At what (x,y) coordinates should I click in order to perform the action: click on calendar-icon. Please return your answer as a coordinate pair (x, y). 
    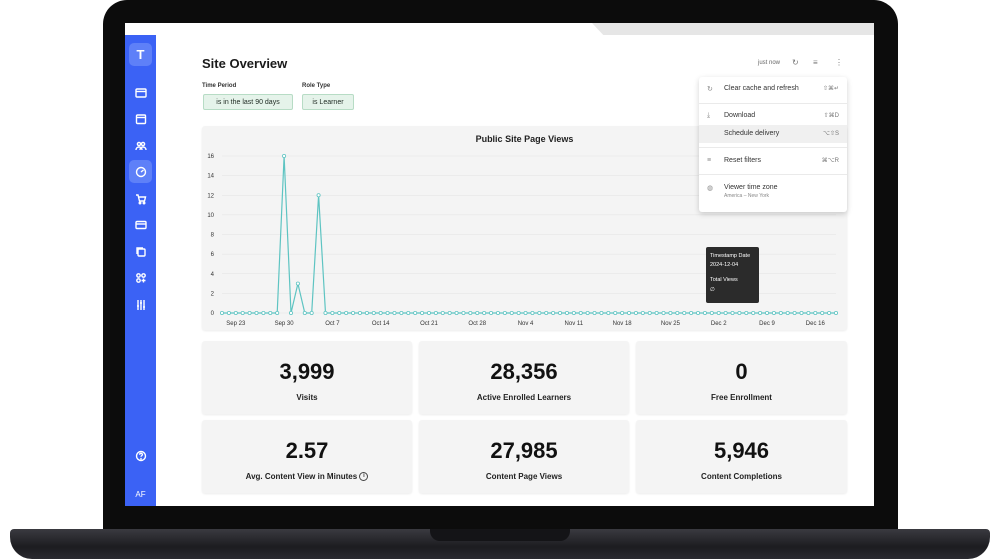
    Looking at the image, I should click on (140, 118).